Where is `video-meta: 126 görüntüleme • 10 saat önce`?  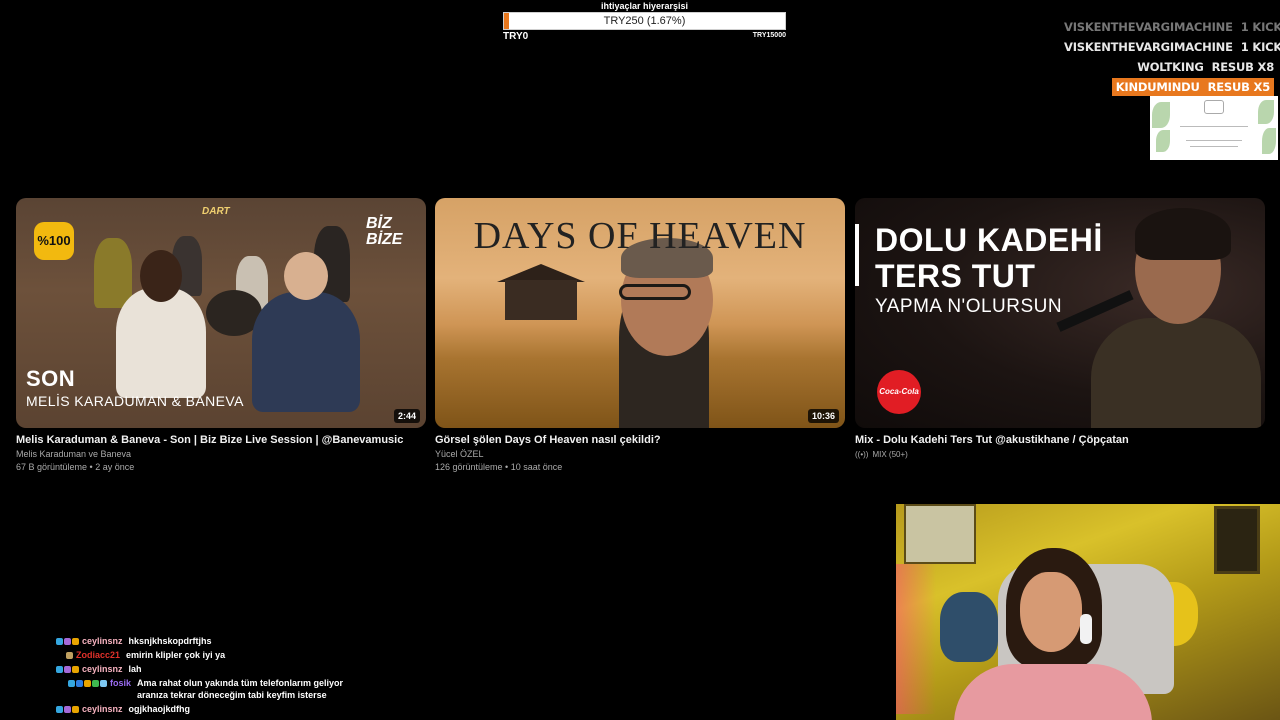
video-meta: 126 görüntüleme • 10 saat önce is located at coordinates (499, 467).